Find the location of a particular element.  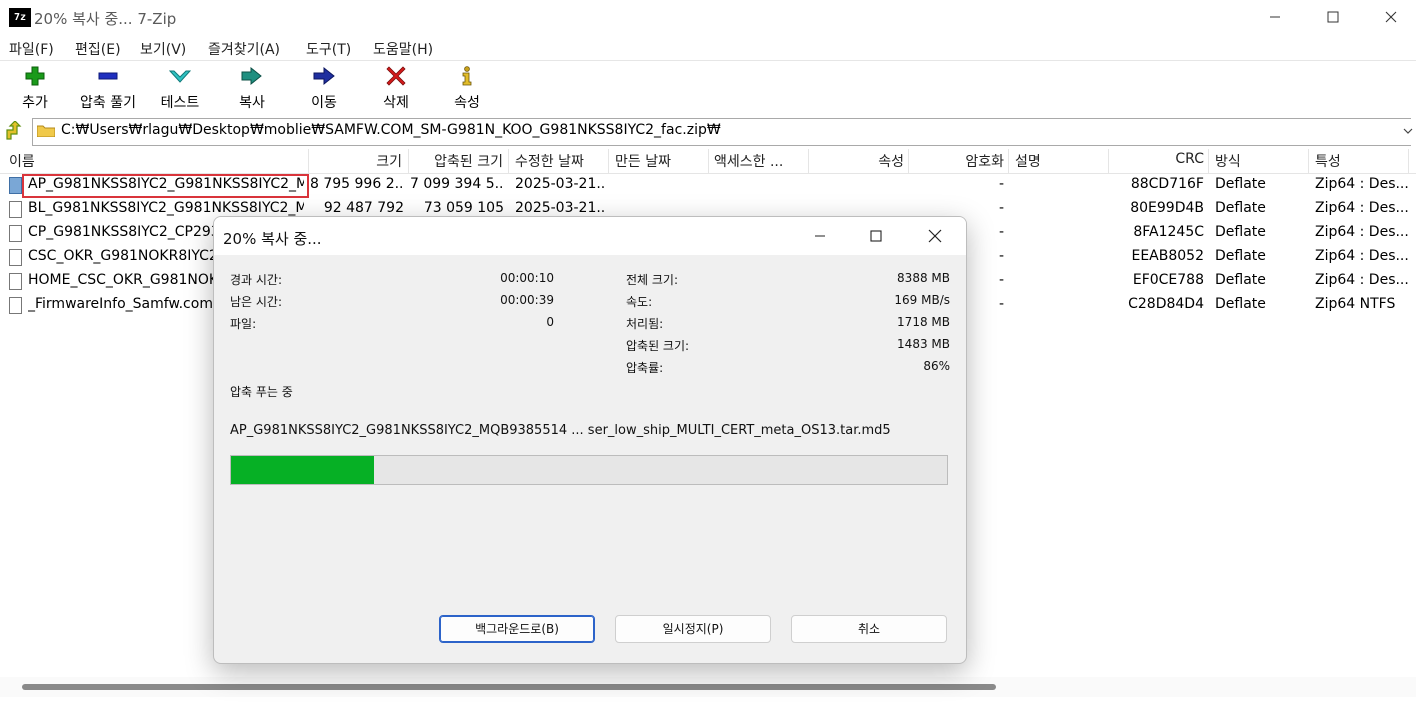

folder-icon is located at coordinates (46, 131).